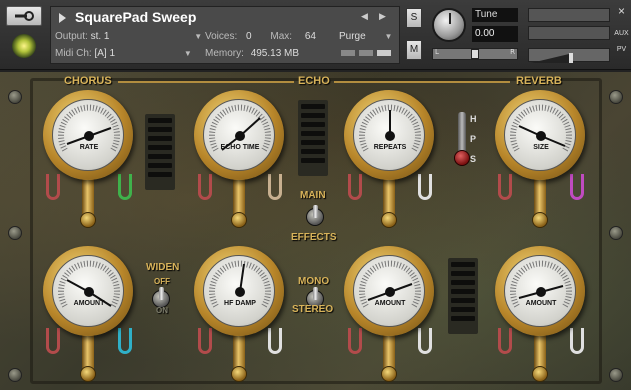  Describe the element at coordinates (162, 310) in the screenshot. I see `widen-on-label: ON` at that location.